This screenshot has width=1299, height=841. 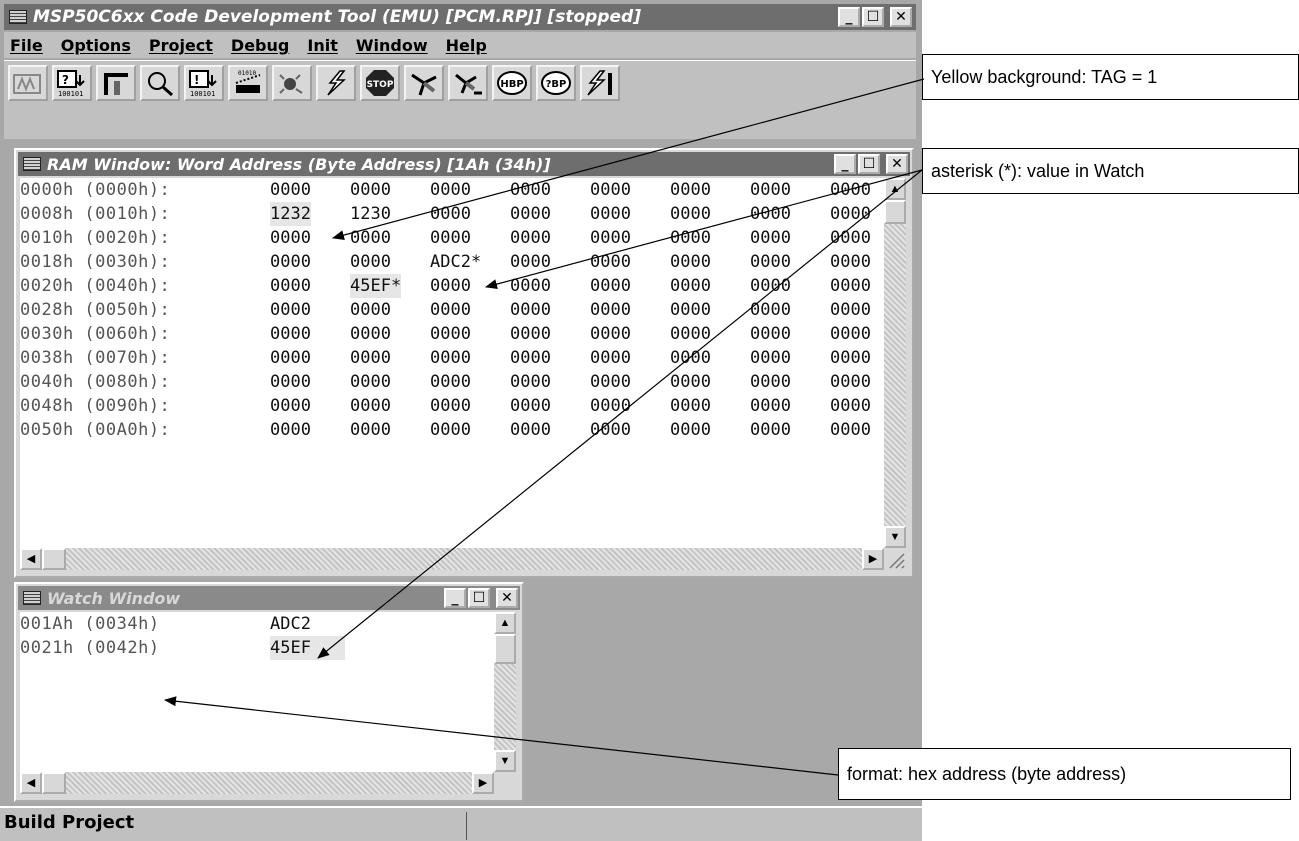 I want to click on step-button, so click(x=116, y=83).